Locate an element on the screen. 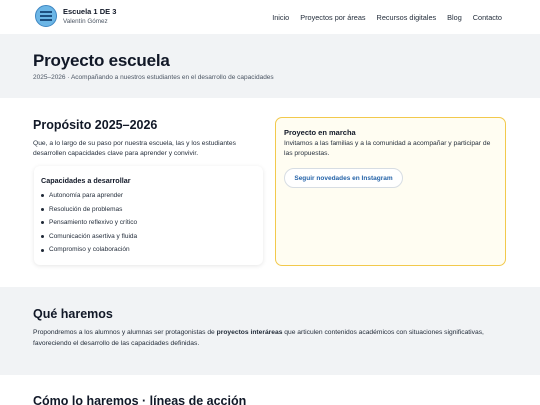 This screenshot has height=405, width=540. what-heading: Qué haremos is located at coordinates (73, 314).